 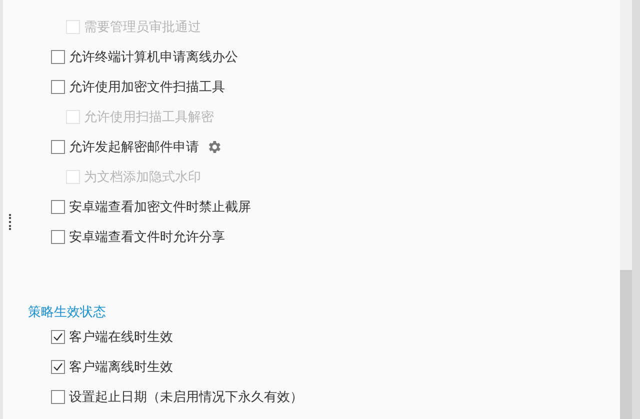 I want to click on section-title: 策略生效状态, so click(x=67, y=312).